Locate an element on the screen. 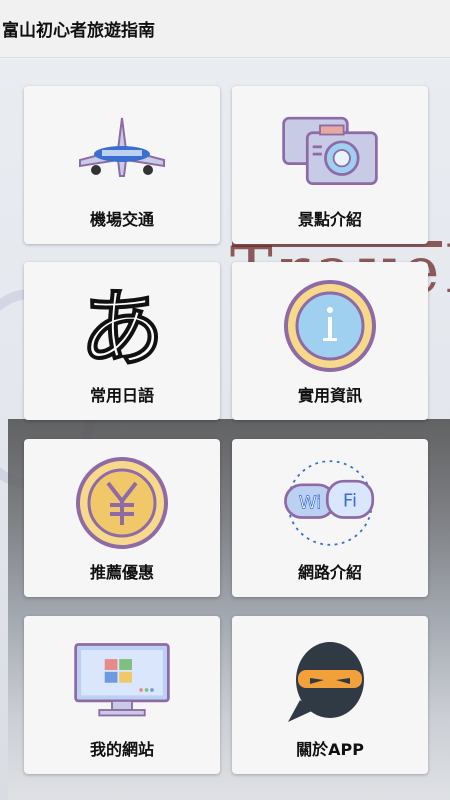 This screenshot has height=800, width=450. wifi-icon: Wi Fi is located at coordinates (330, 503).